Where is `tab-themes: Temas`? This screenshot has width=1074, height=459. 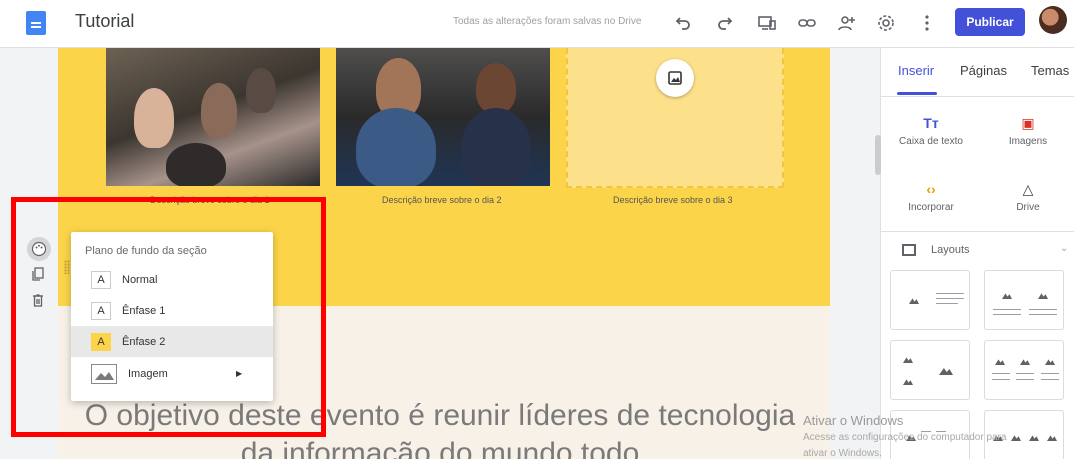 tab-themes: Temas is located at coordinates (1050, 70).